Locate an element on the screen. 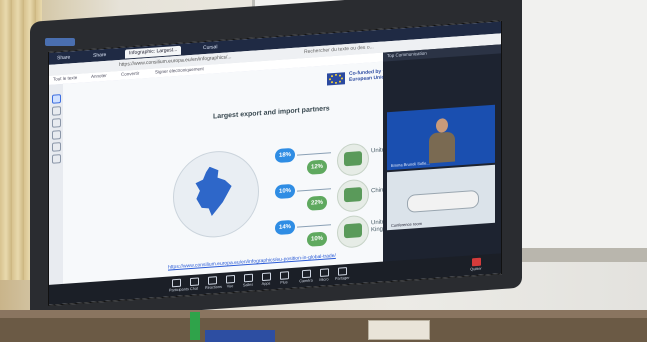 The width and height of the screenshot is (647, 342). apps-icon is located at coordinates (266, 277).